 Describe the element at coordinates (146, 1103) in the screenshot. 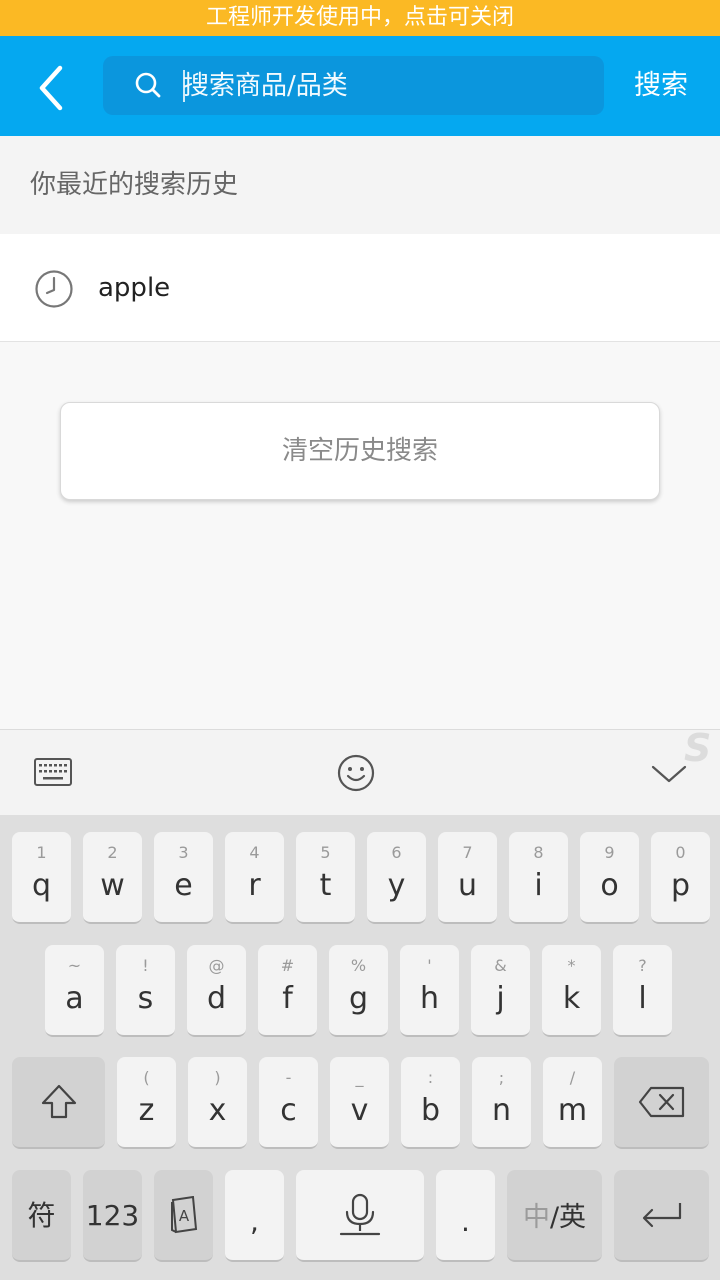

I see `key-z: (z` at that location.